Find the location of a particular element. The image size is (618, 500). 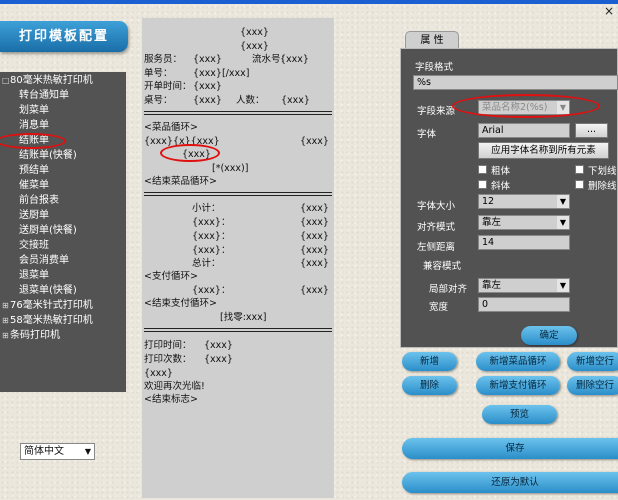

italic-checkbox is located at coordinates (482, 184).